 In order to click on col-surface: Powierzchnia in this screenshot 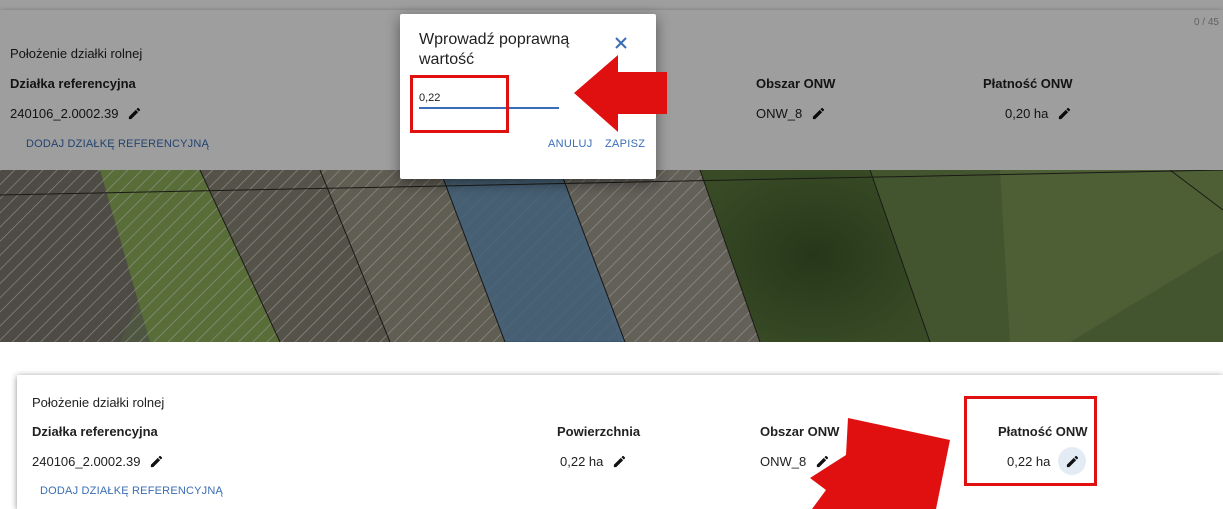, I will do `click(599, 431)`.